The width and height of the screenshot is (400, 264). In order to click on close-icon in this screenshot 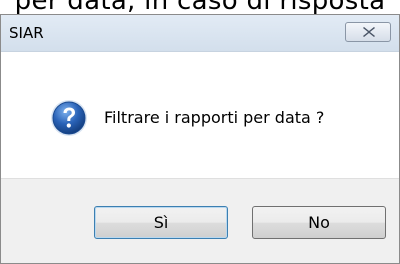, I will do `click(369, 32)`.